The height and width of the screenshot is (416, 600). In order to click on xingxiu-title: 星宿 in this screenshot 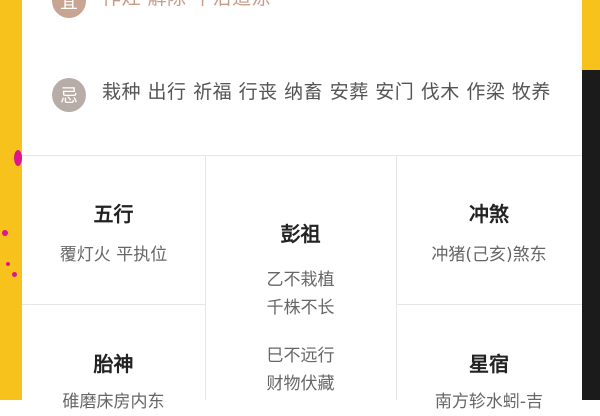, I will do `click(489, 364)`.